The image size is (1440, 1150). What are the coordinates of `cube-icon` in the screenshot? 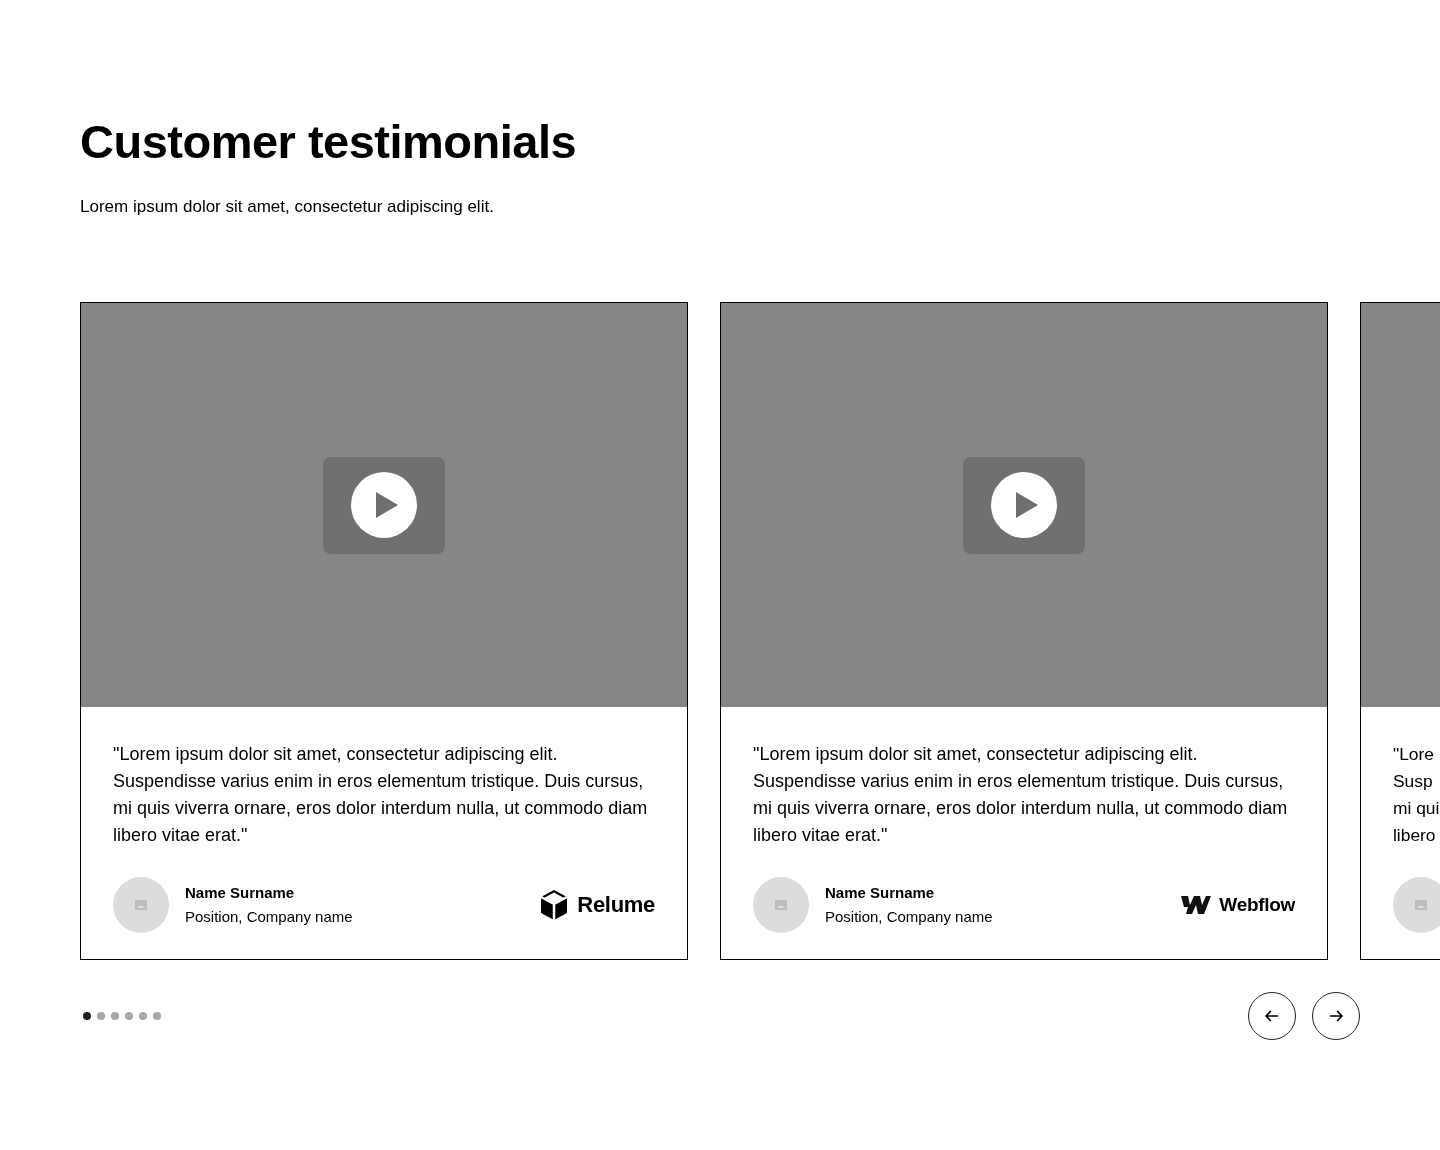 It's located at (554, 905).